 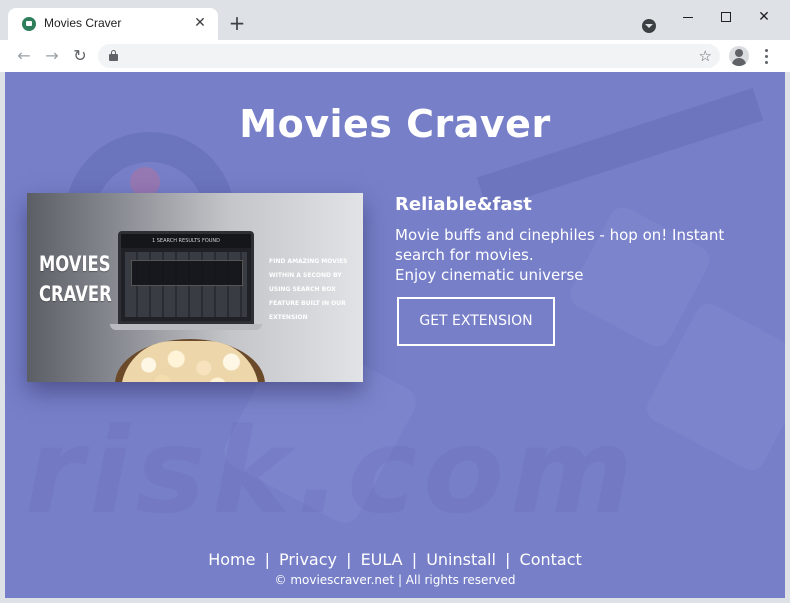 I want to click on minimize-icon, so click(x=688, y=17).